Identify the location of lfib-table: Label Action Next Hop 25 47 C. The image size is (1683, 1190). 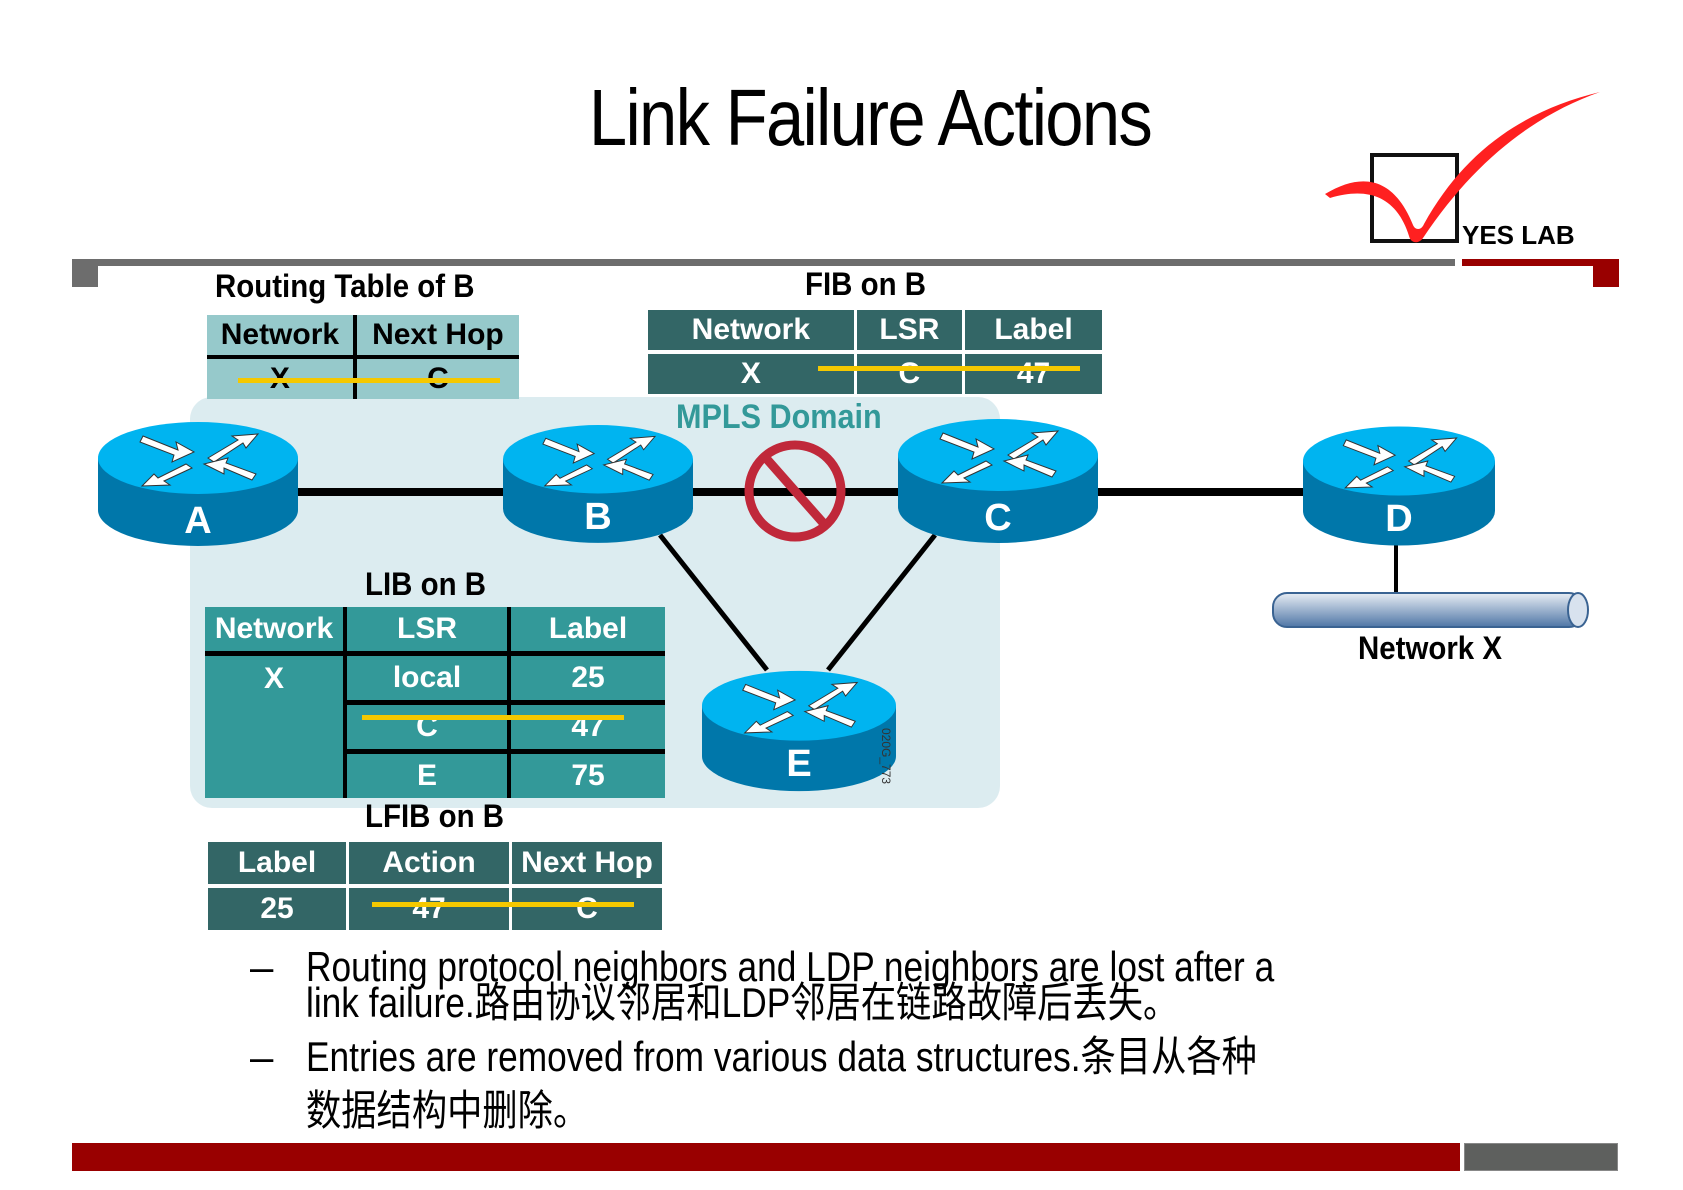
(435, 886).